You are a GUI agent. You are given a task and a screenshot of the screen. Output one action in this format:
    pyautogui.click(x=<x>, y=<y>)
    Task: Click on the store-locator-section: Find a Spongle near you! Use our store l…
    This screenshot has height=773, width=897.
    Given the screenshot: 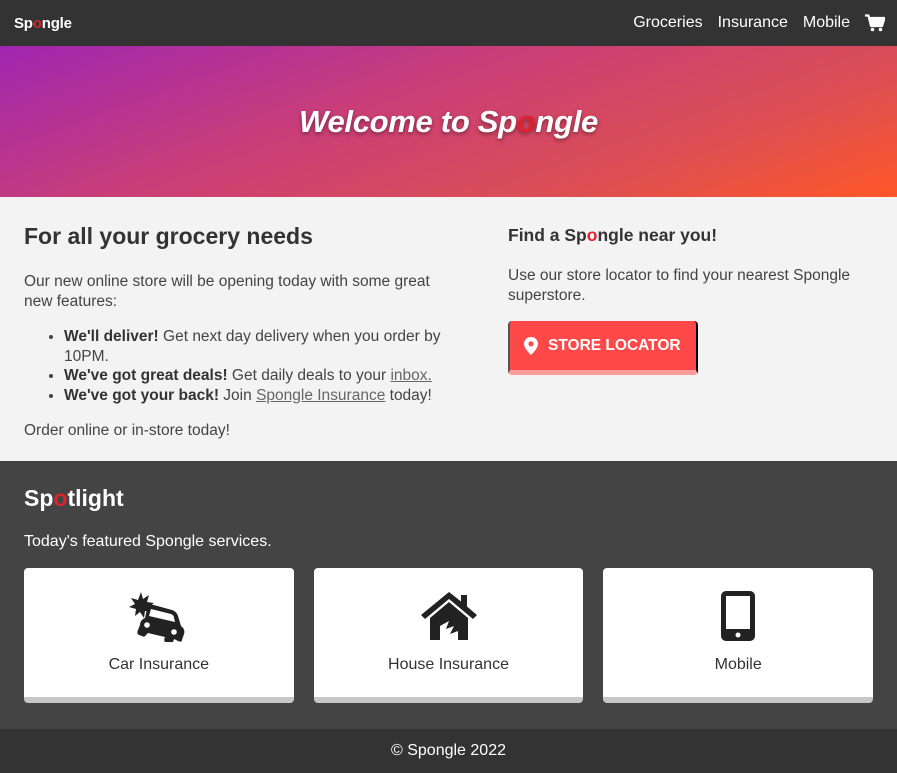 What is the action you would take?
    pyautogui.click(x=678, y=342)
    